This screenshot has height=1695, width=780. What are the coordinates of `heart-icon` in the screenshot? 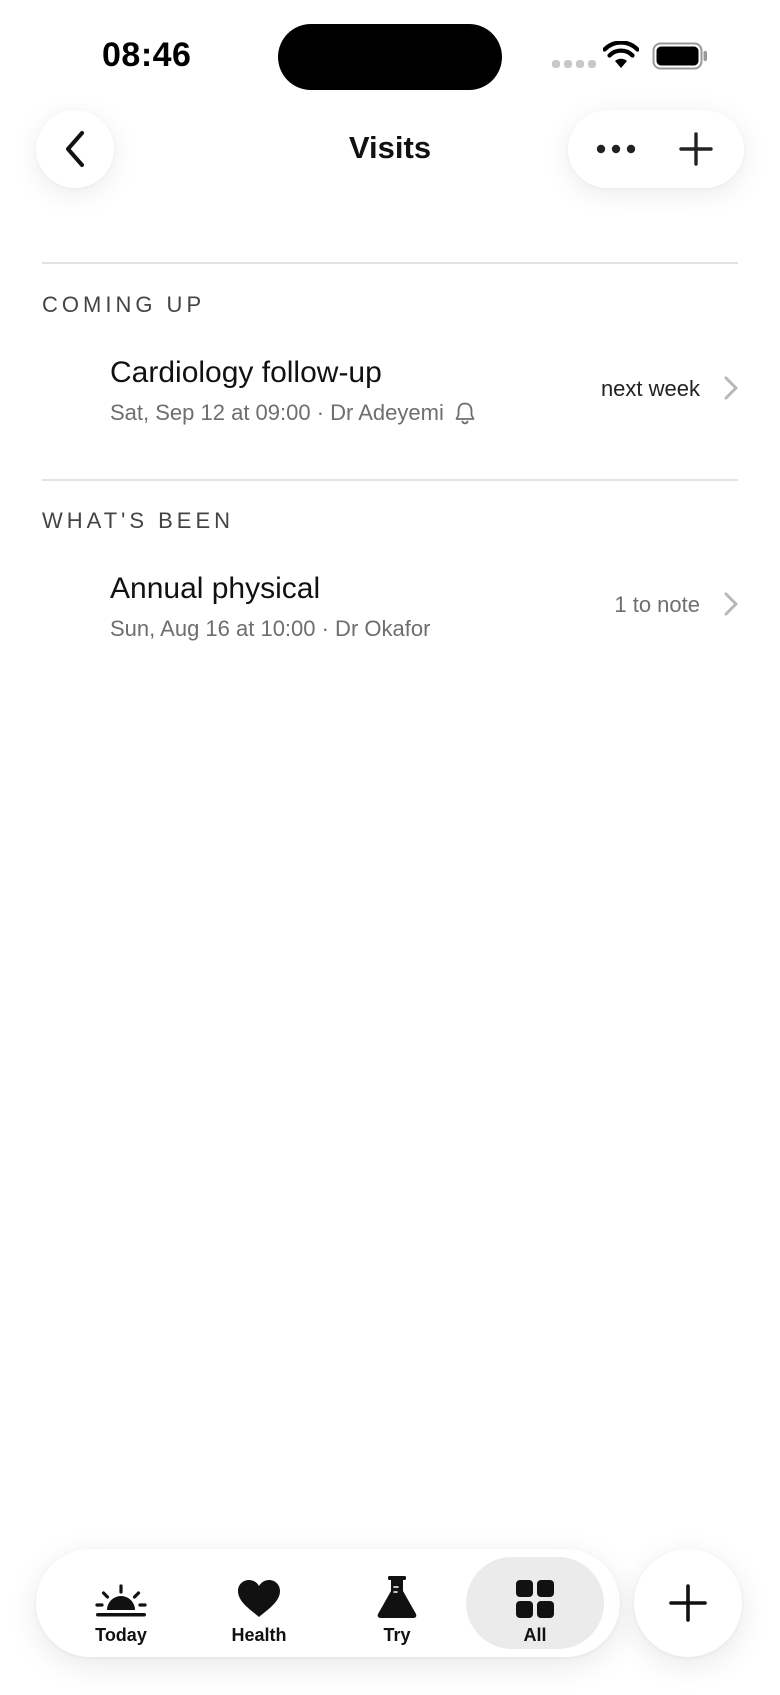 It's located at (259, 1598).